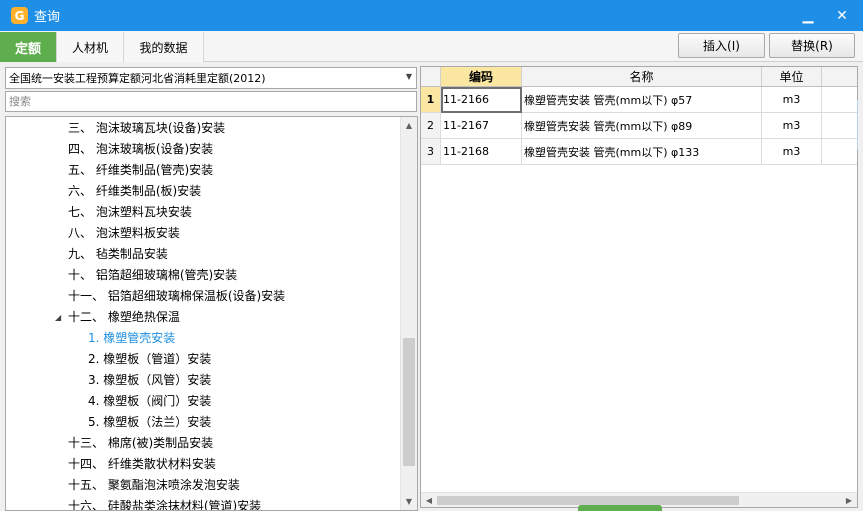  What do you see at coordinates (792, 77) in the screenshot?
I see `header-unit: 单位` at bounding box center [792, 77].